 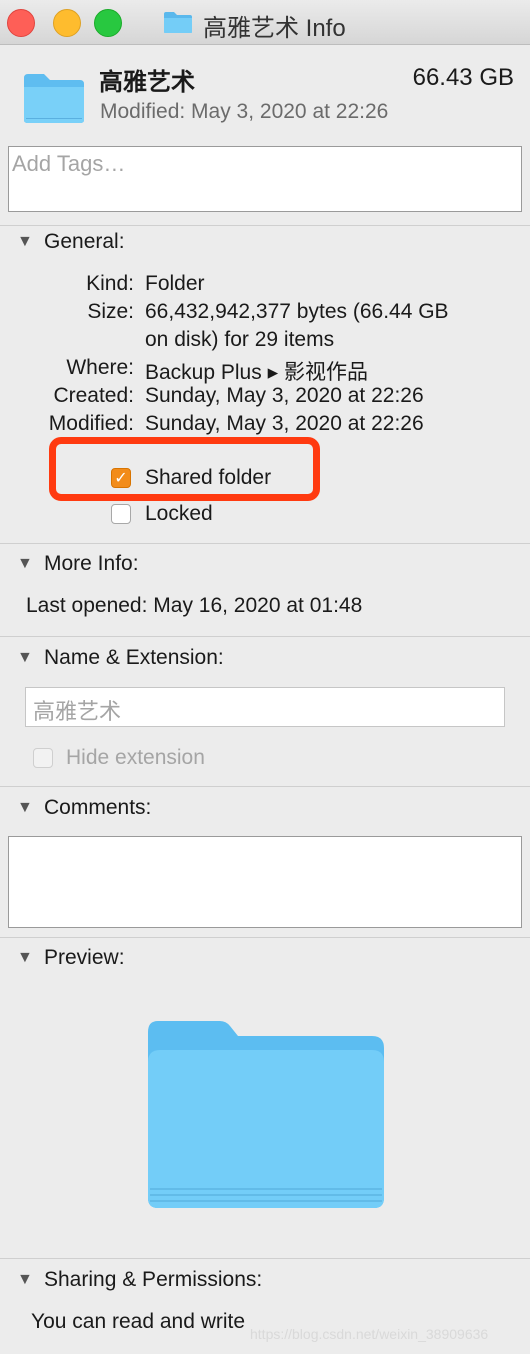 What do you see at coordinates (93, 395) in the screenshot?
I see `created-label: Created:` at bounding box center [93, 395].